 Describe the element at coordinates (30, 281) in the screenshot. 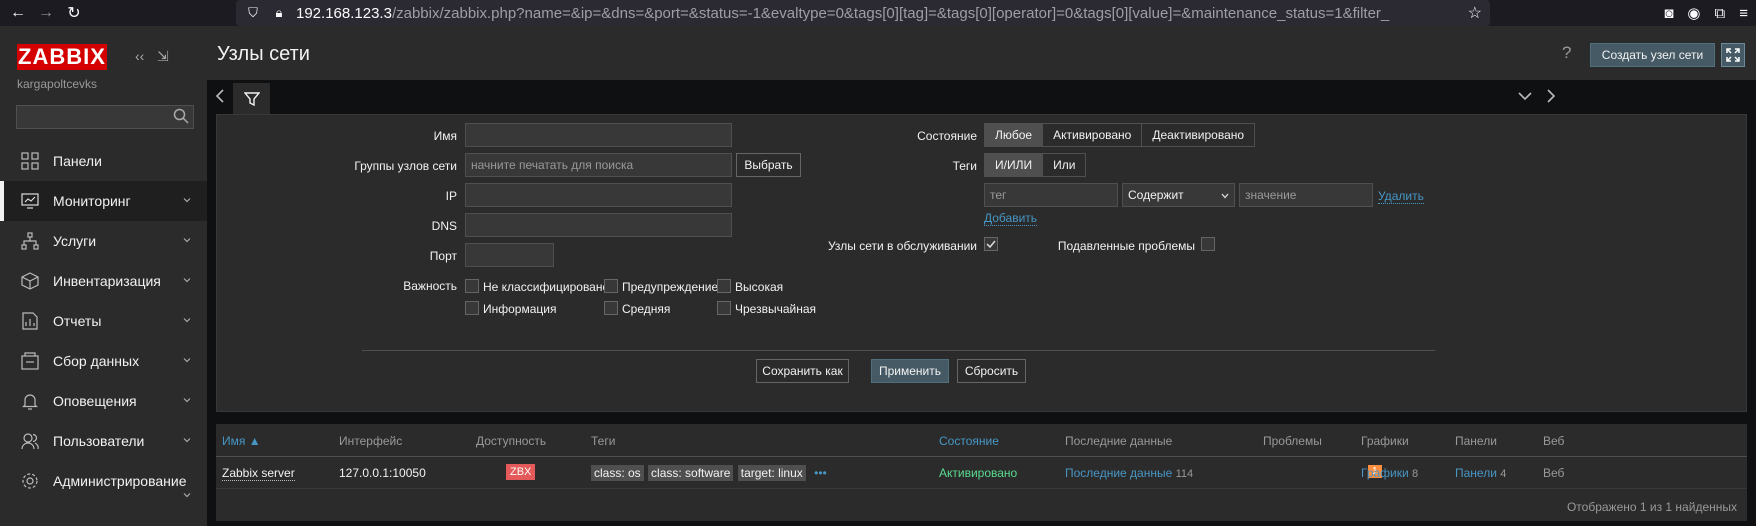

I see `inventory-icon` at that location.